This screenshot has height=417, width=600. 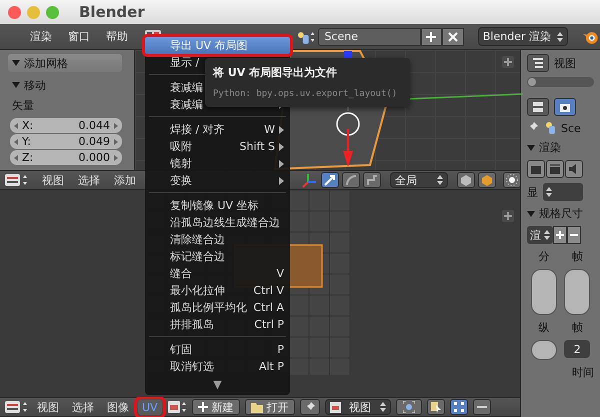 I want to click on menu-item: 吸附 Shift S, so click(x=217, y=146).